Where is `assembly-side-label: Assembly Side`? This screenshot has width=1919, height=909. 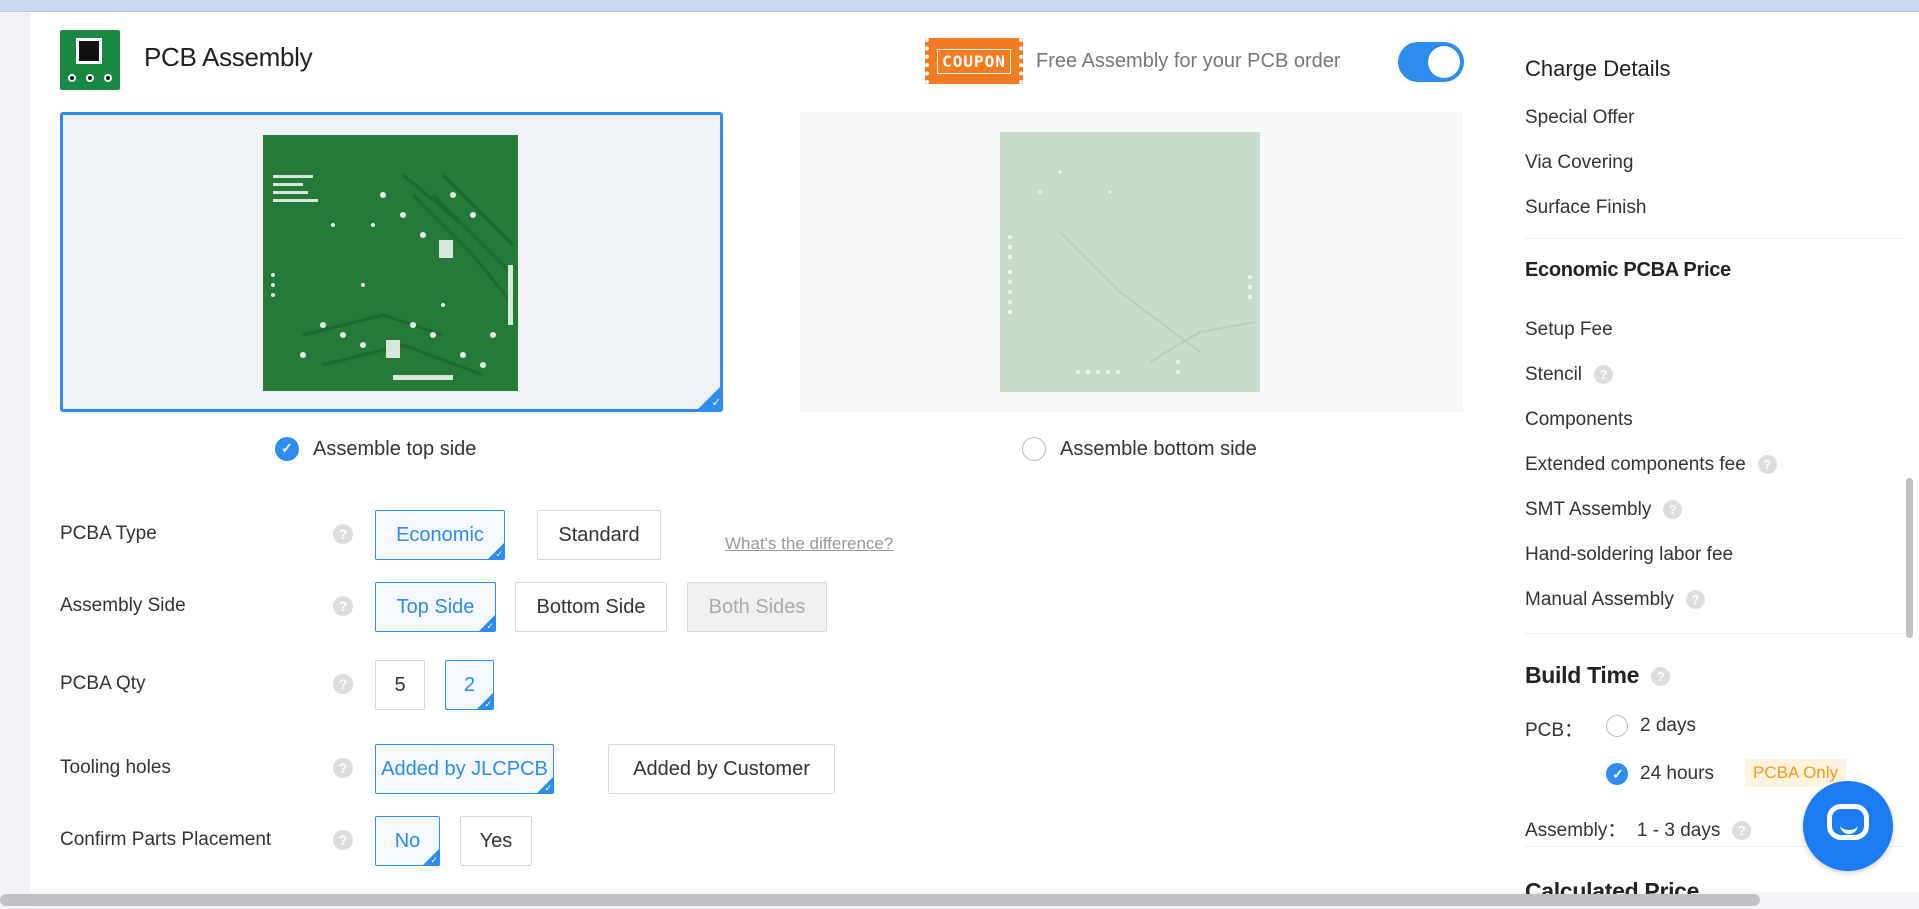 assembly-side-label: Assembly Side is located at coordinates (123, 605).